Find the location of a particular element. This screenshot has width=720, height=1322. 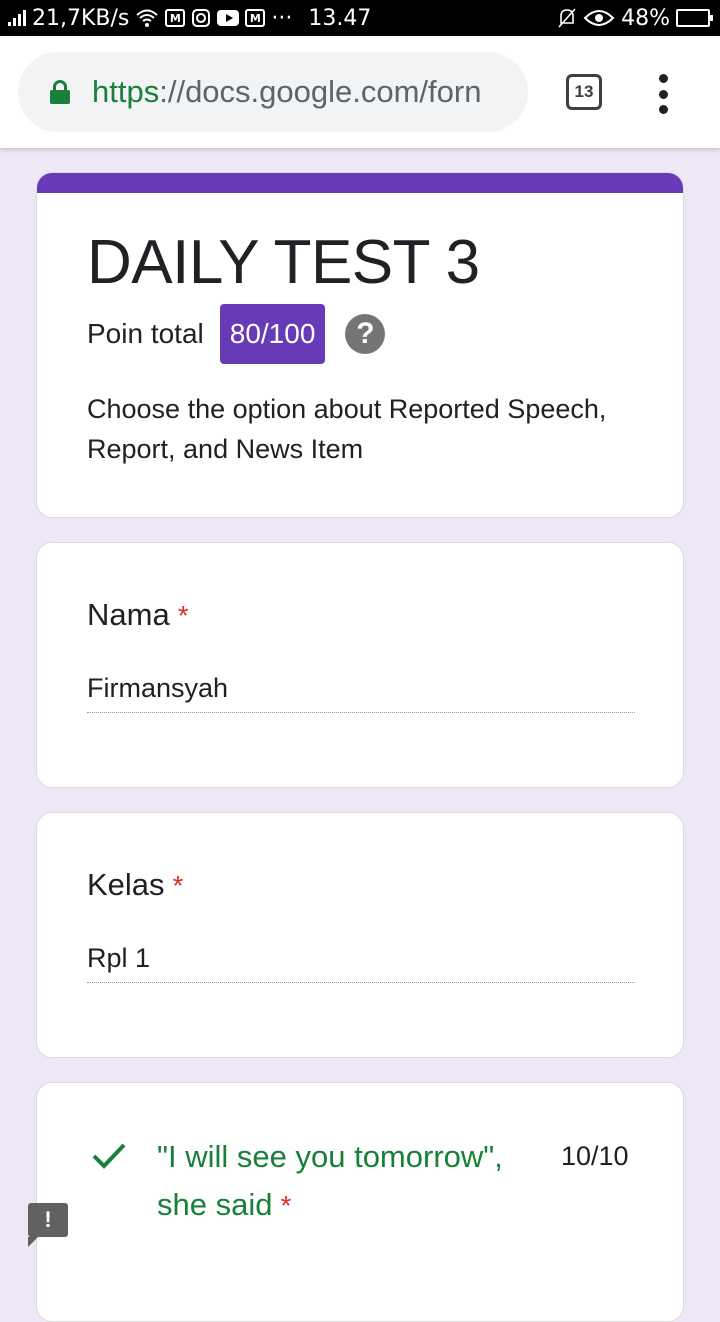

help-icon: ? is located at coordinates (365, 334).